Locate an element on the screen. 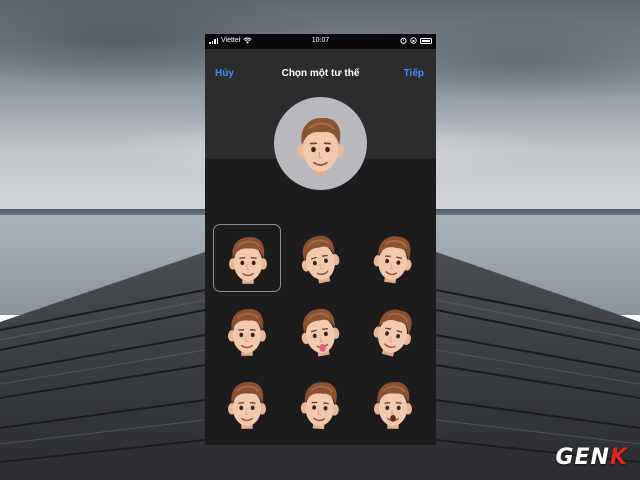 This screenshot has width=640, height=480. pose-option-wink-grin is located at coordinates (320, 258).